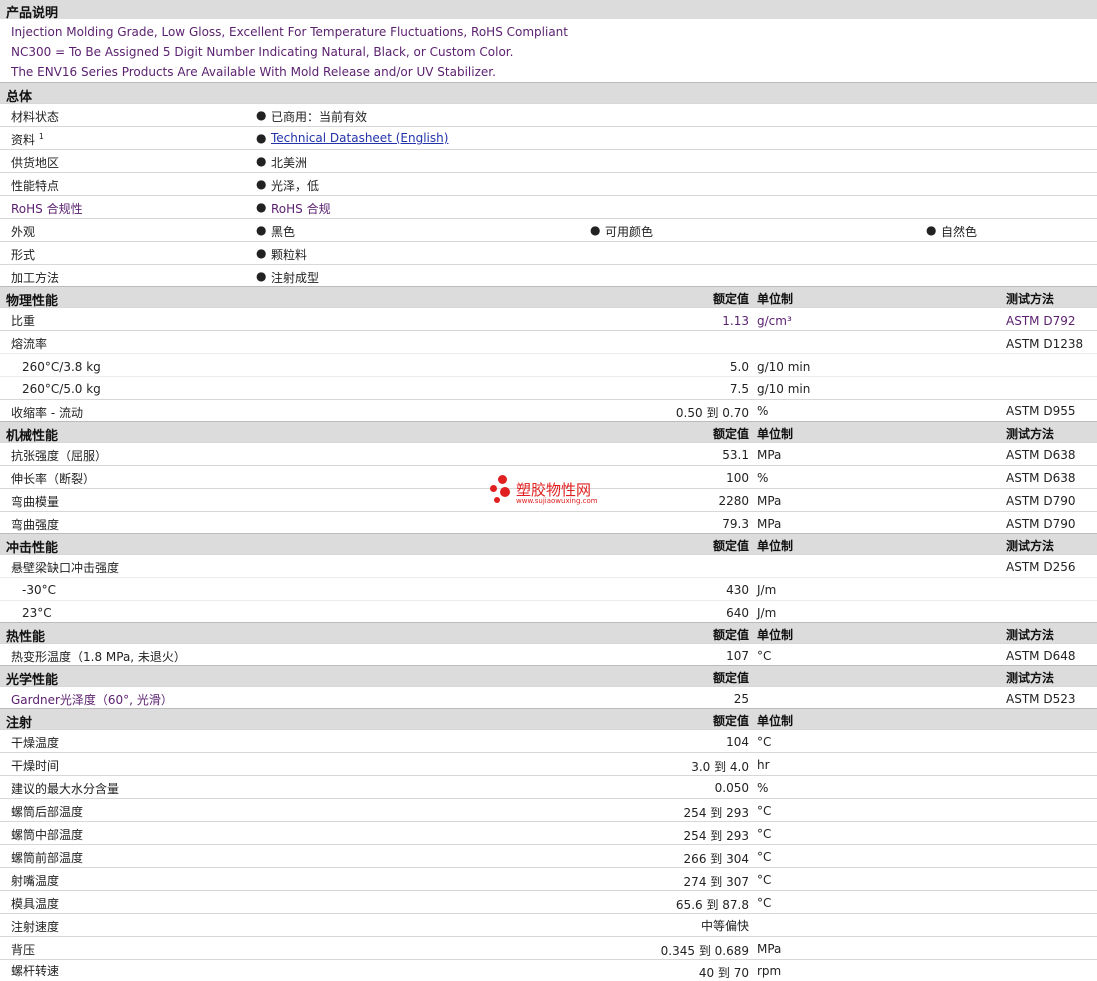 This screenshot has width=1097, height=981. Describe the element at coordinates (23, 140) in the screenshot. I see `row-label: 资料` at that location.